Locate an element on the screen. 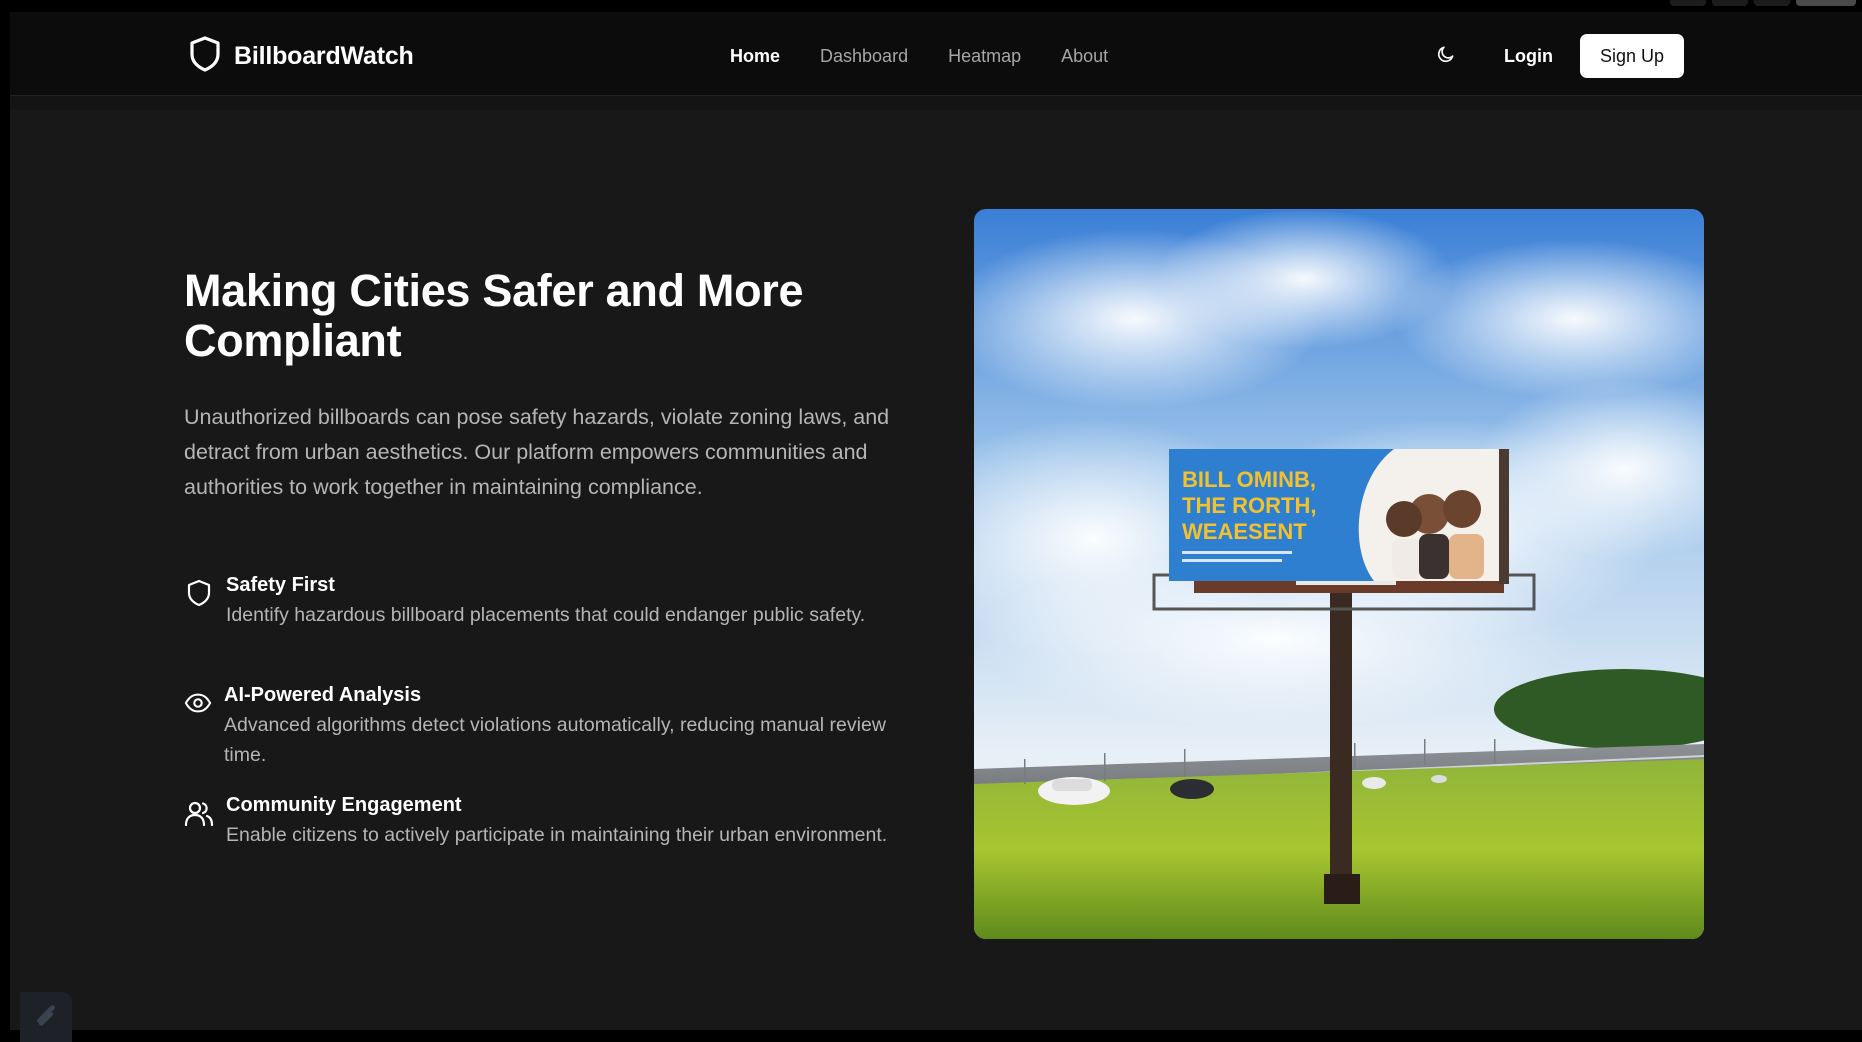 The image size is (1862, 1042). main-nav: Home Dashboard Heatmap About is located at coordinates (919, 56).